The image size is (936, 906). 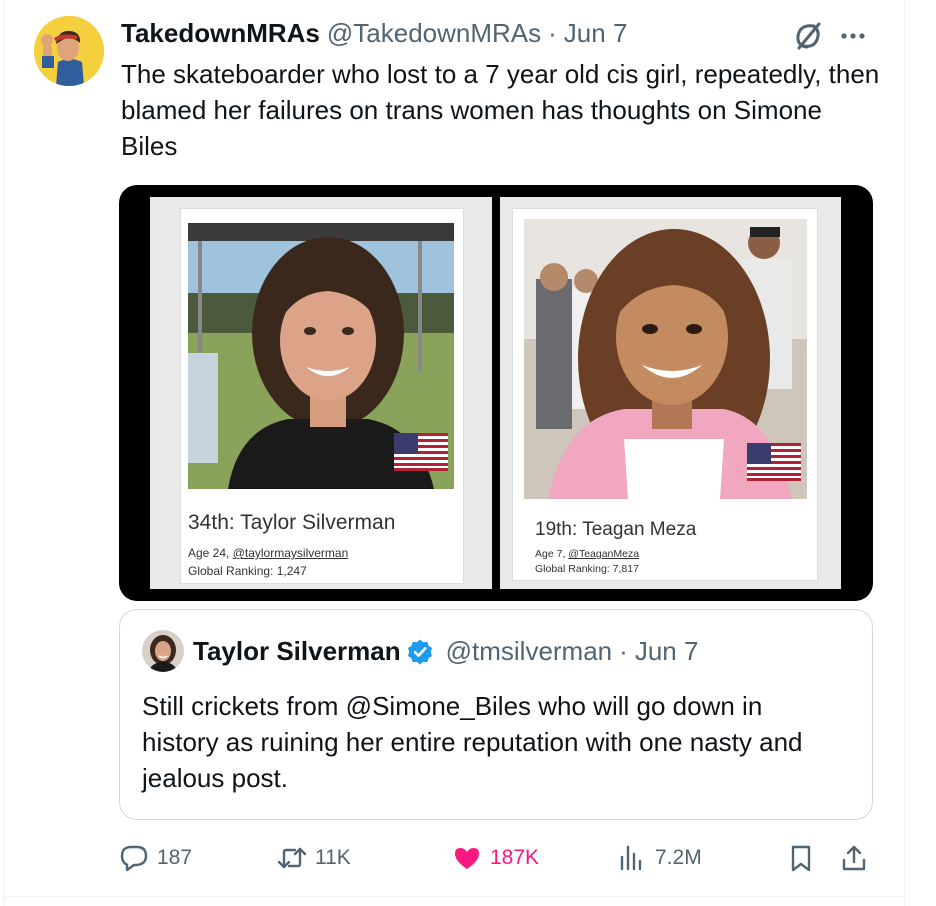 I want to click on age-line: Age 24, @taylormaysilverman, so click(x=268, y=553).